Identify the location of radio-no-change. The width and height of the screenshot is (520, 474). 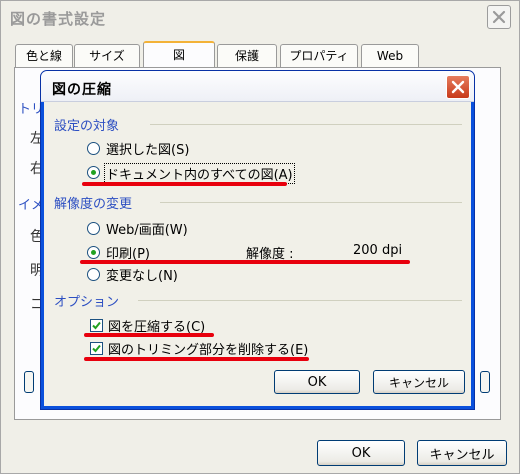
(93, 274).